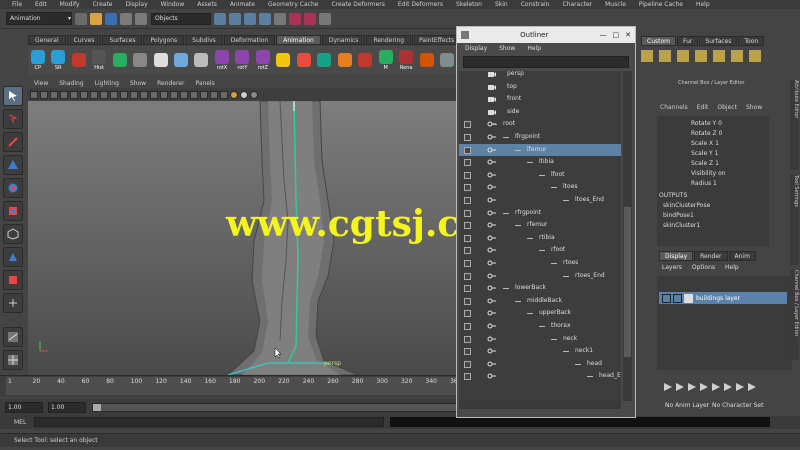  I want to click on new-scene-icon, so click(81, 18).